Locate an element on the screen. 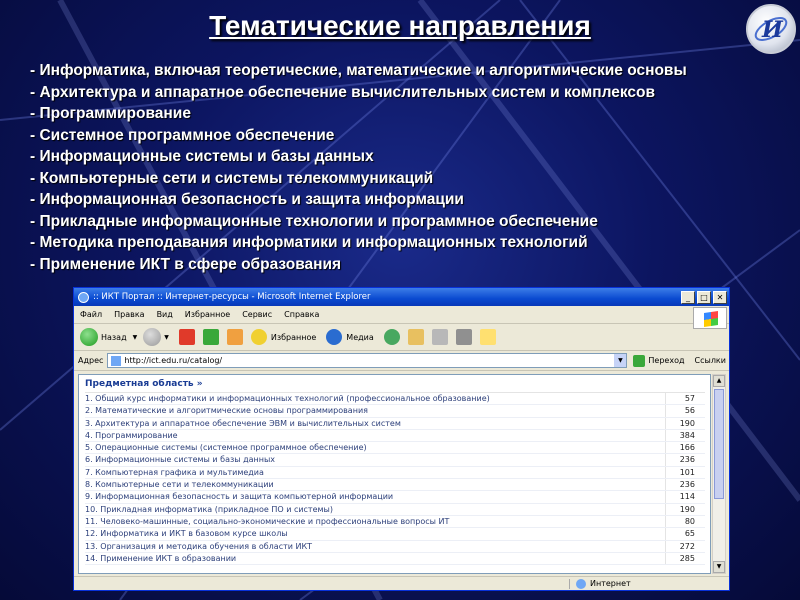 The height and width of the screenshot is (600, 800). zone-label: Интернет is located at coordinates (610, 583).